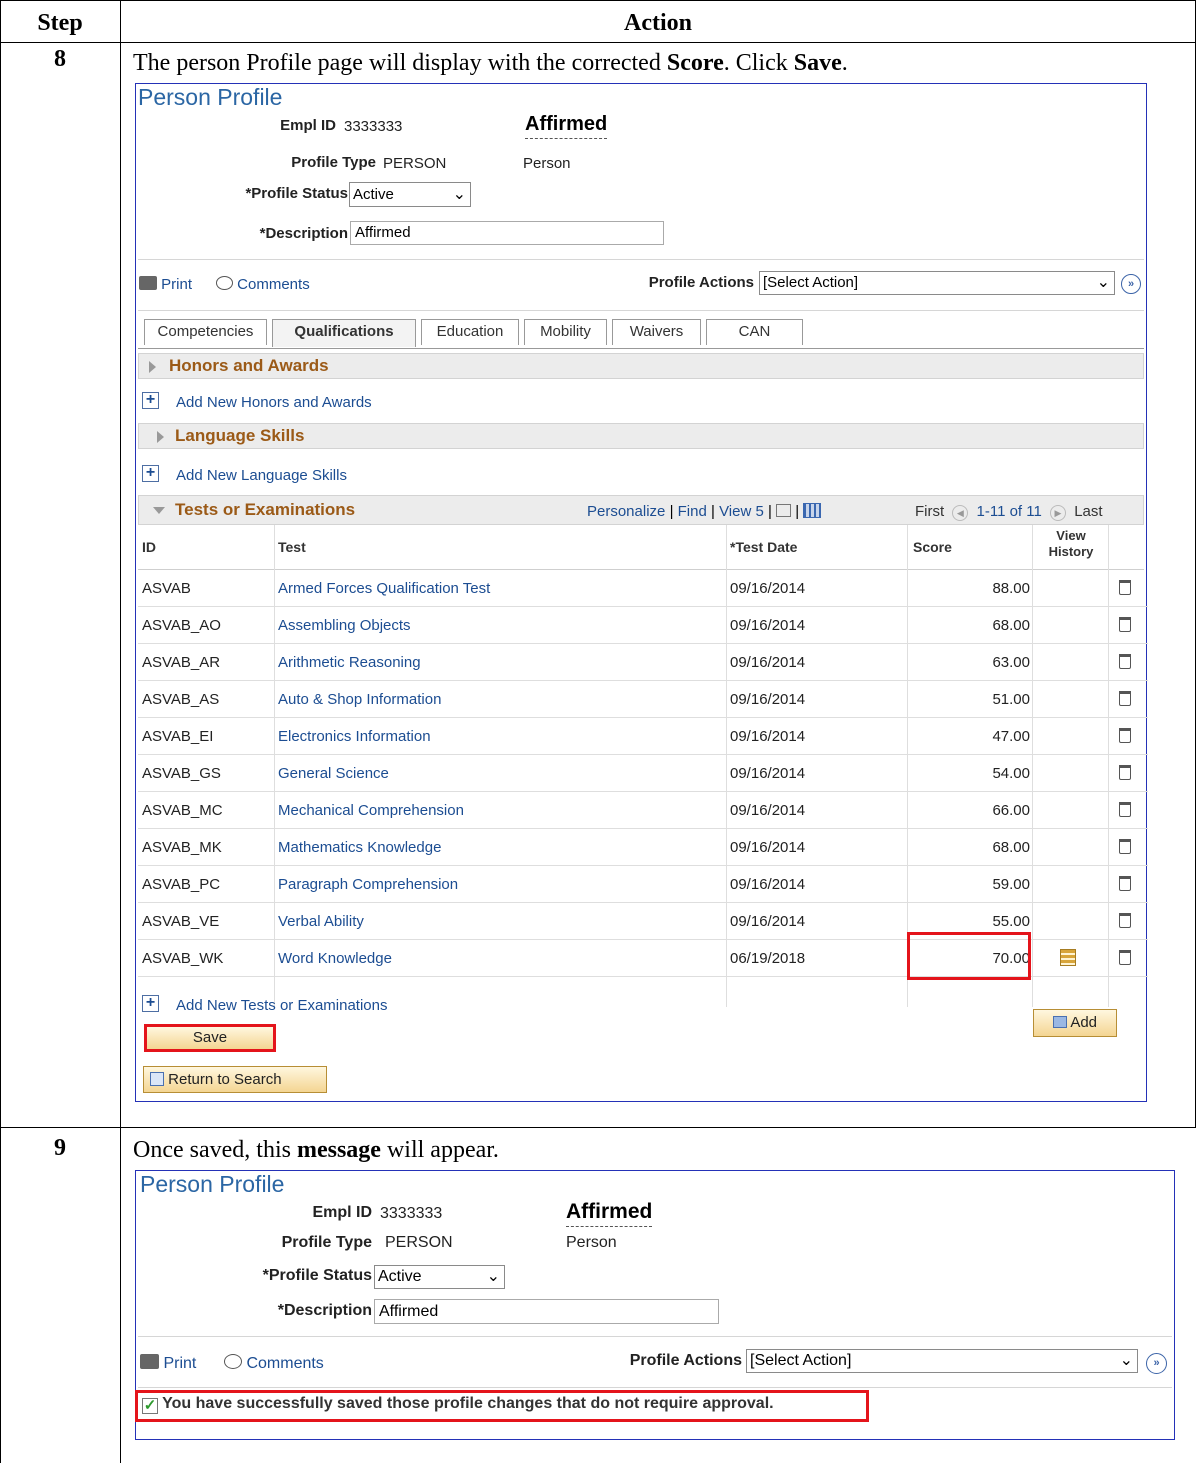 Image resolution: width=1196 pixels, height=1463 pixels. Describe the element at coordinates (205, 332) in the screenshot. I see `tab-competencies: Competencies` at that location.